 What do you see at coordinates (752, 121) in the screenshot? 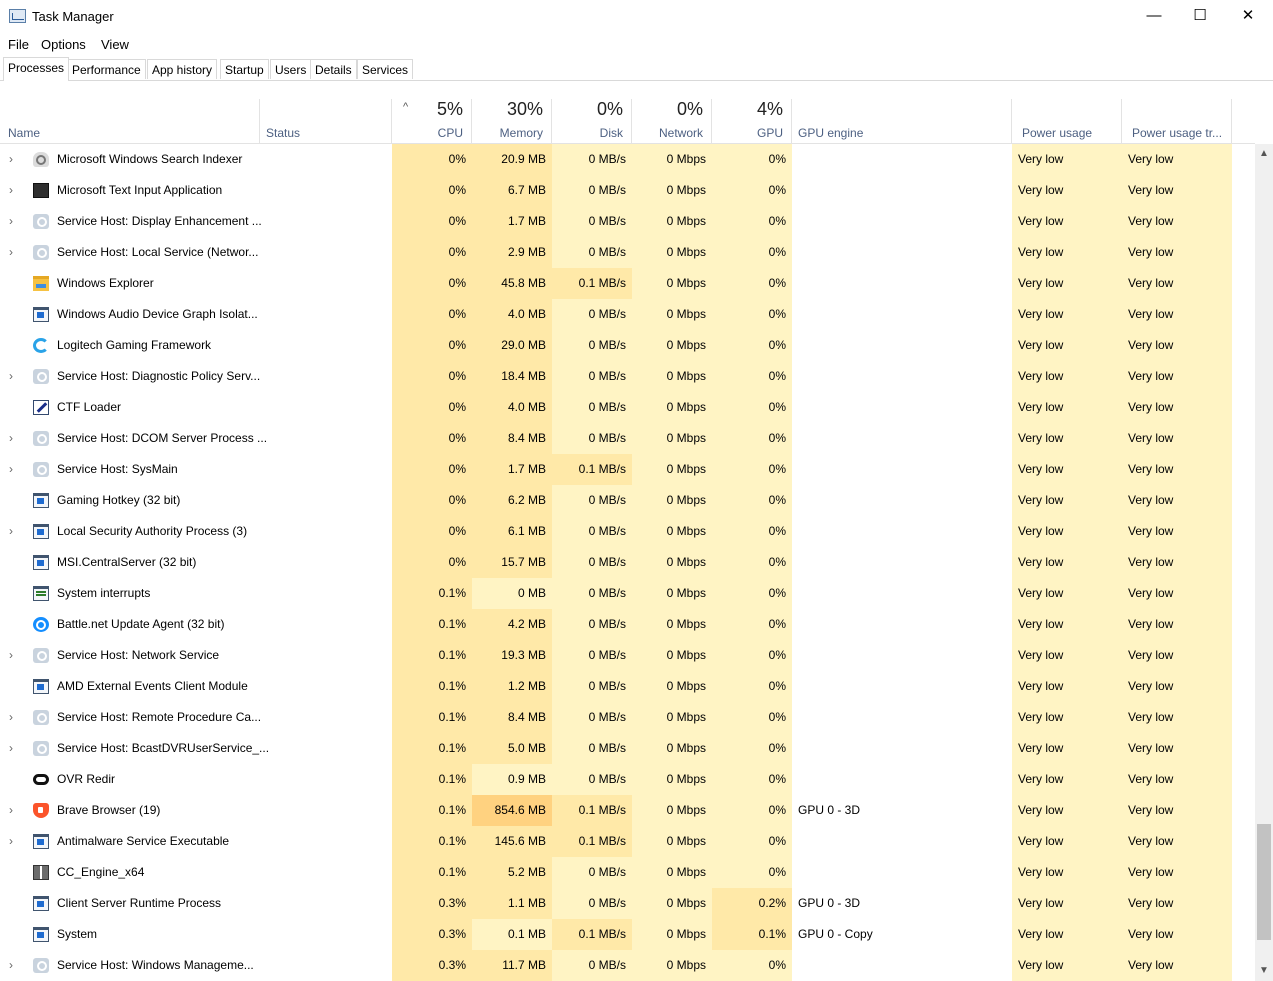
I see `column-gpu-header: 4% GPU` at bounding box center [752, 121].